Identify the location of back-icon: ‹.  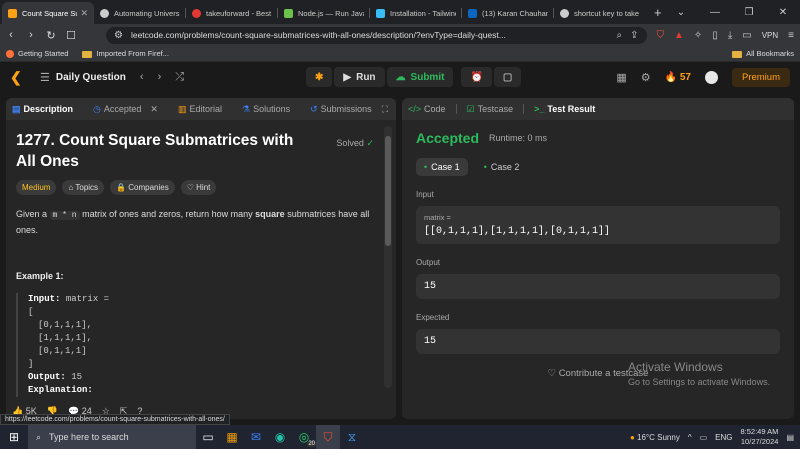
(11, 35).